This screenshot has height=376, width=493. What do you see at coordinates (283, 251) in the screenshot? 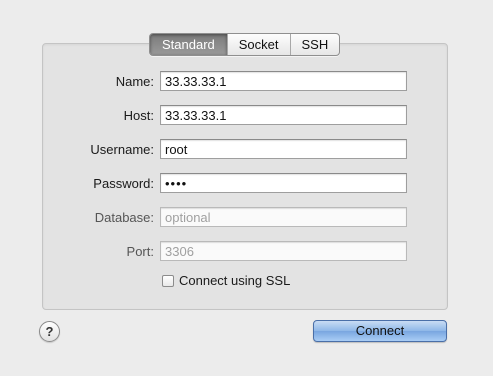
I see `port-field` at bounding box center [283, 251].